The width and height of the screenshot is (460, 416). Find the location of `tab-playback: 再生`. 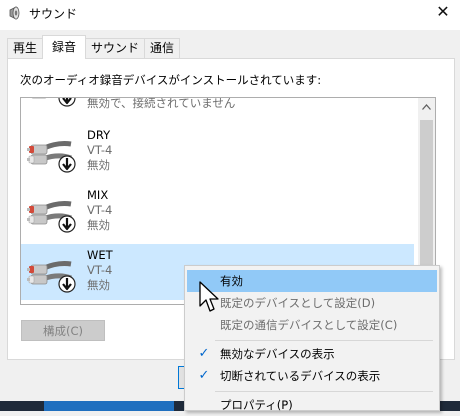

tab-playback: 再生 is located at coordinates (25, 48).